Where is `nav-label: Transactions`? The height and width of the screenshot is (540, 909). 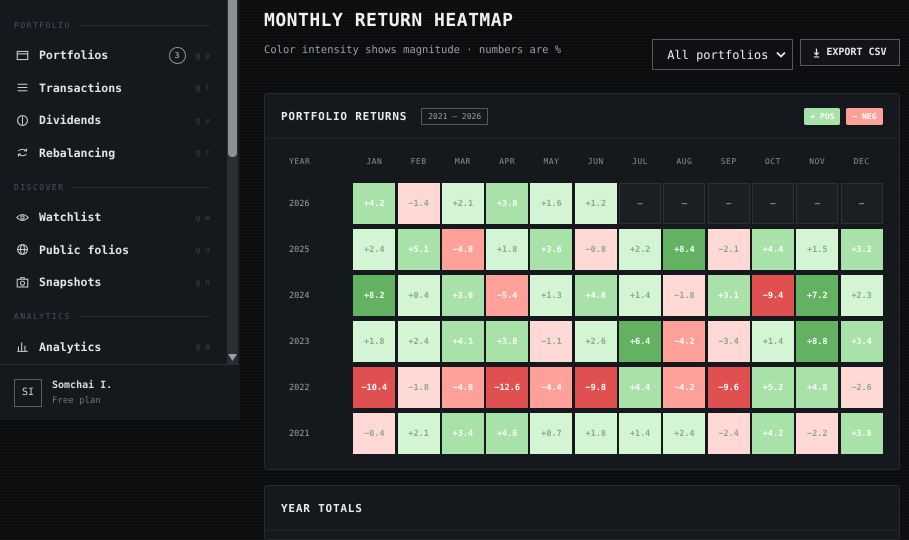
nav-label: Transactions is located at coordinates (81, 87).